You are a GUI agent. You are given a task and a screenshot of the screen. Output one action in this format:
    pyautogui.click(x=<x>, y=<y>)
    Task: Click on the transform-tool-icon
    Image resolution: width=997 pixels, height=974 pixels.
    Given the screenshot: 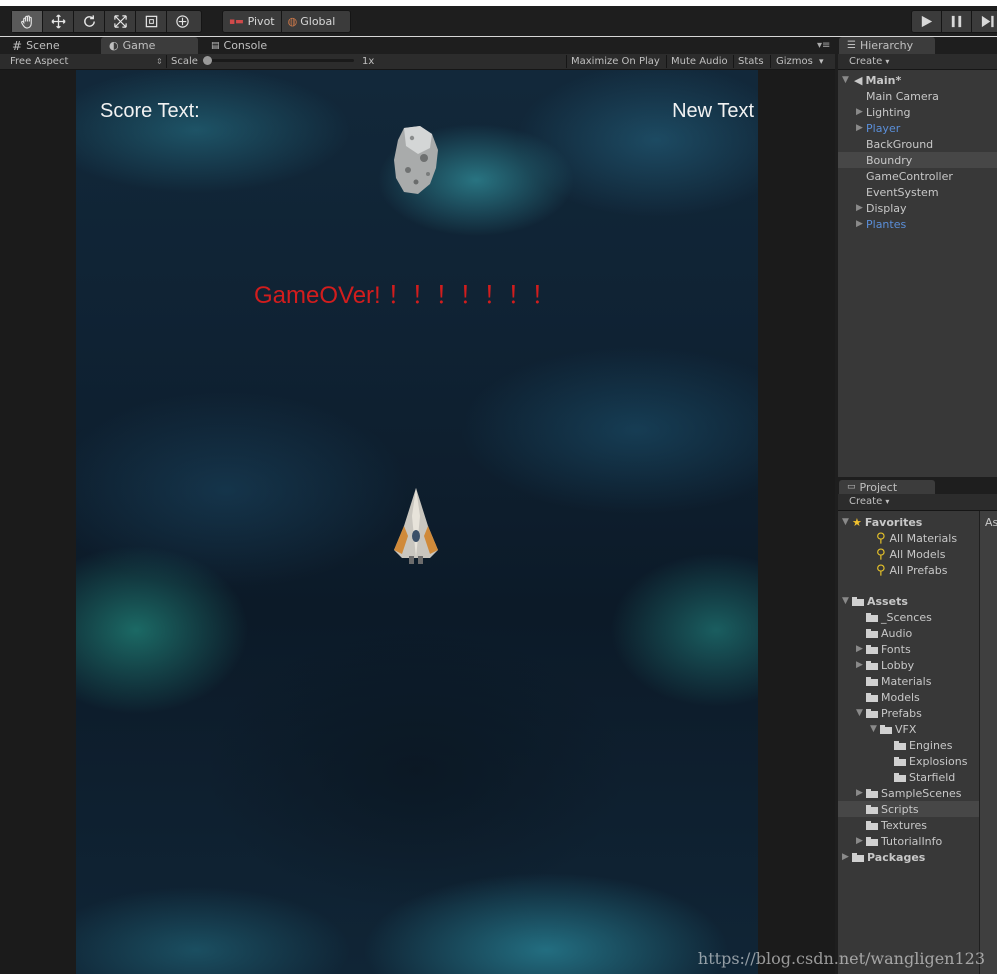 What is the action you would take?
    pyautogui.click(x=182, y=21)
    